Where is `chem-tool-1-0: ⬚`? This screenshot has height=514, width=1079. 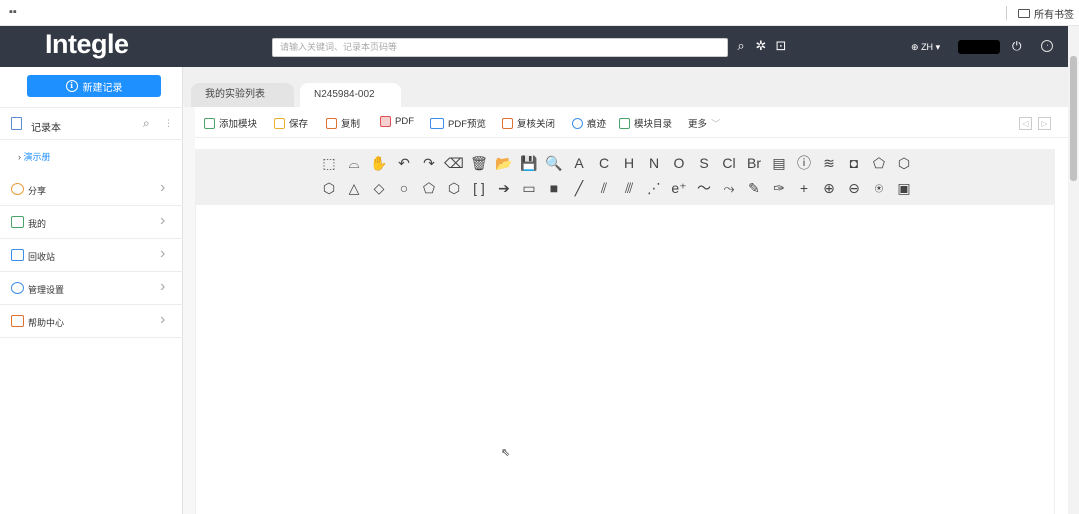 chem-tool-1-0: ⬚ is located at coordinates (329, 163).